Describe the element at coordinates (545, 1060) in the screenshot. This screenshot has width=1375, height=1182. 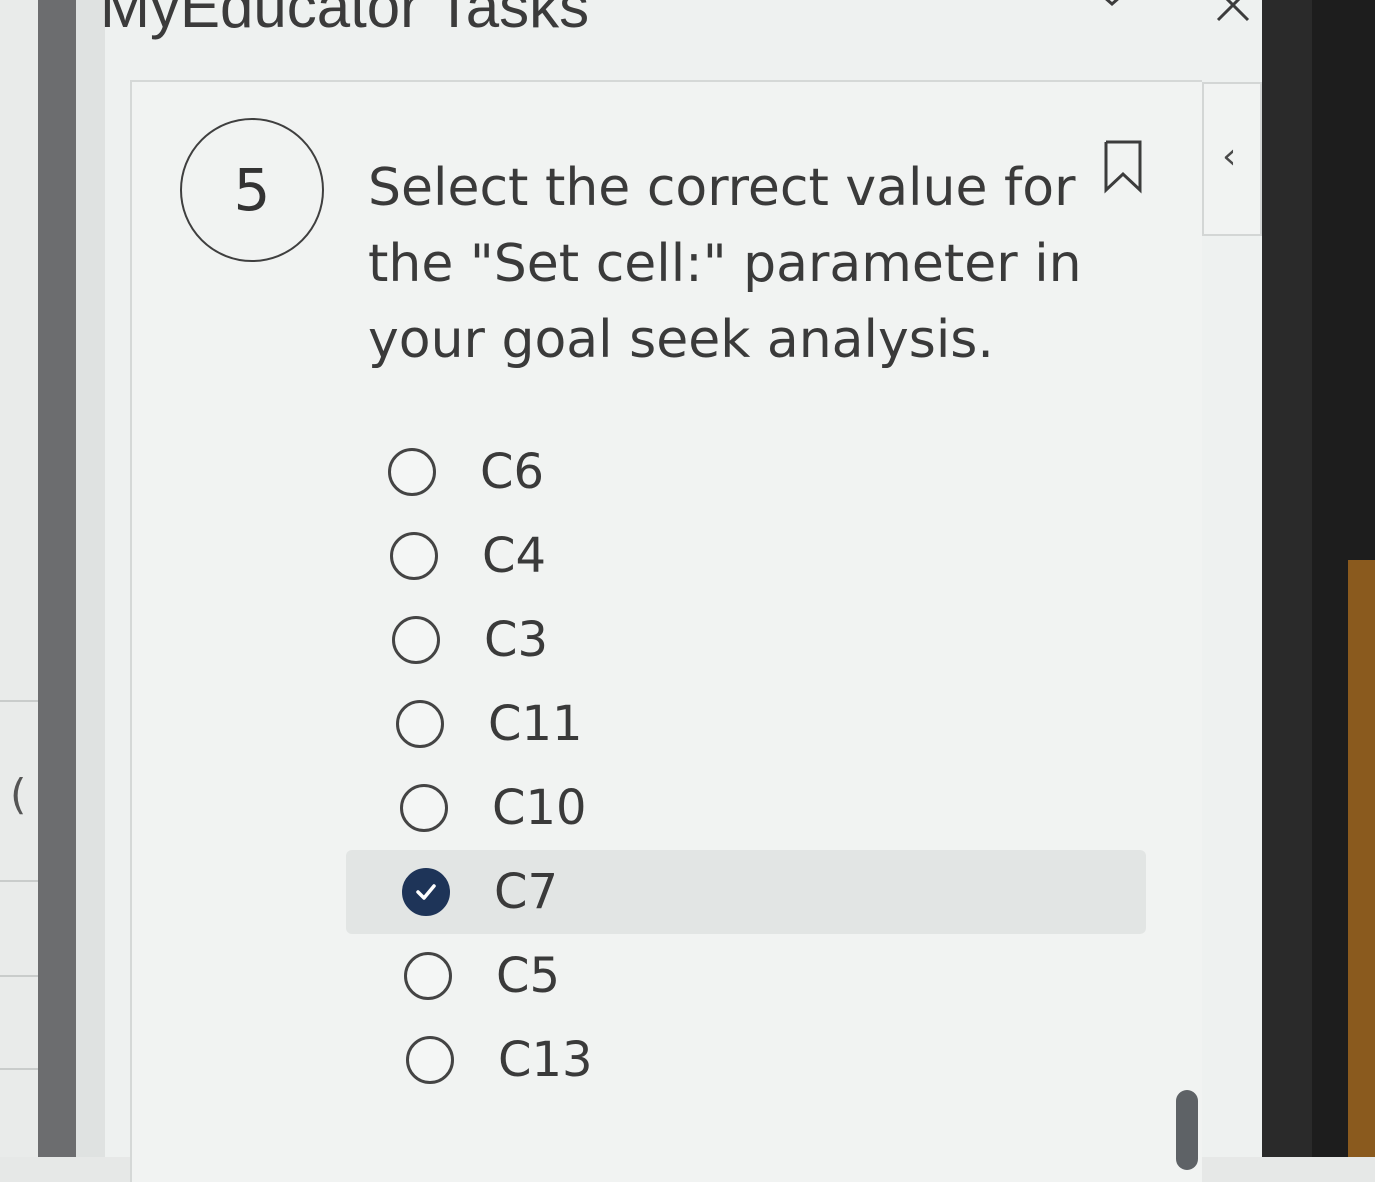
I see `answer-option-label: C13` at that location.